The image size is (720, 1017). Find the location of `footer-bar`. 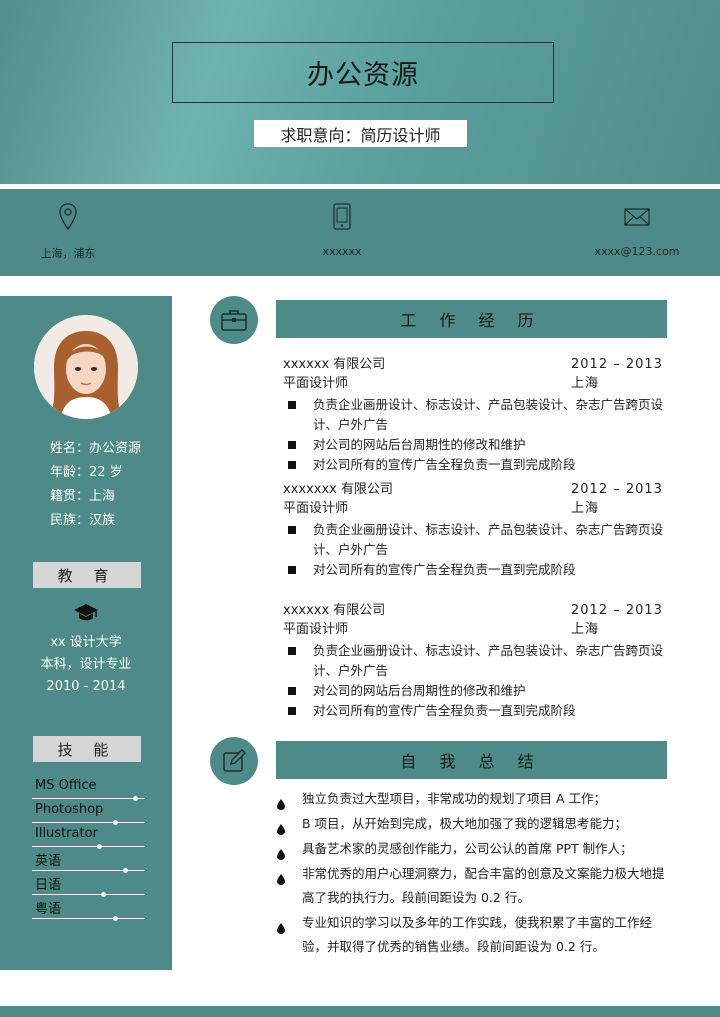

footer-bar is located at coordinates (360, 1011).